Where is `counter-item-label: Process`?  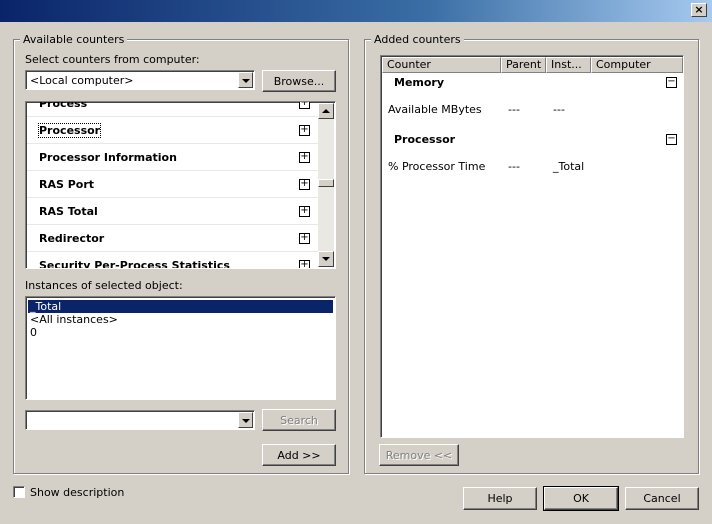 counter-item-label: Process is located at coordinates (63, 105).